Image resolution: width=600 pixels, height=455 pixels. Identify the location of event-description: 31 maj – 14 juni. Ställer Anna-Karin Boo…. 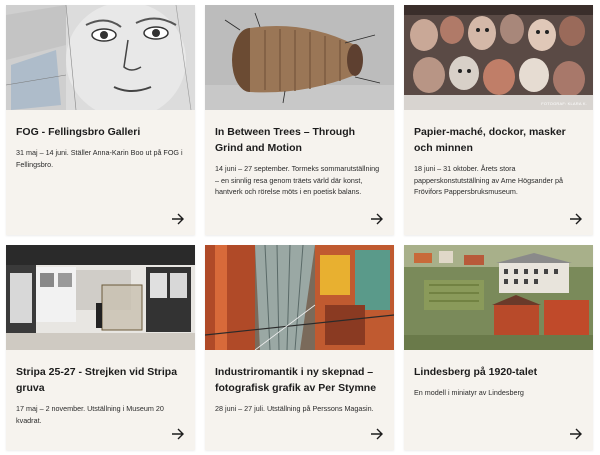
(99, 158).